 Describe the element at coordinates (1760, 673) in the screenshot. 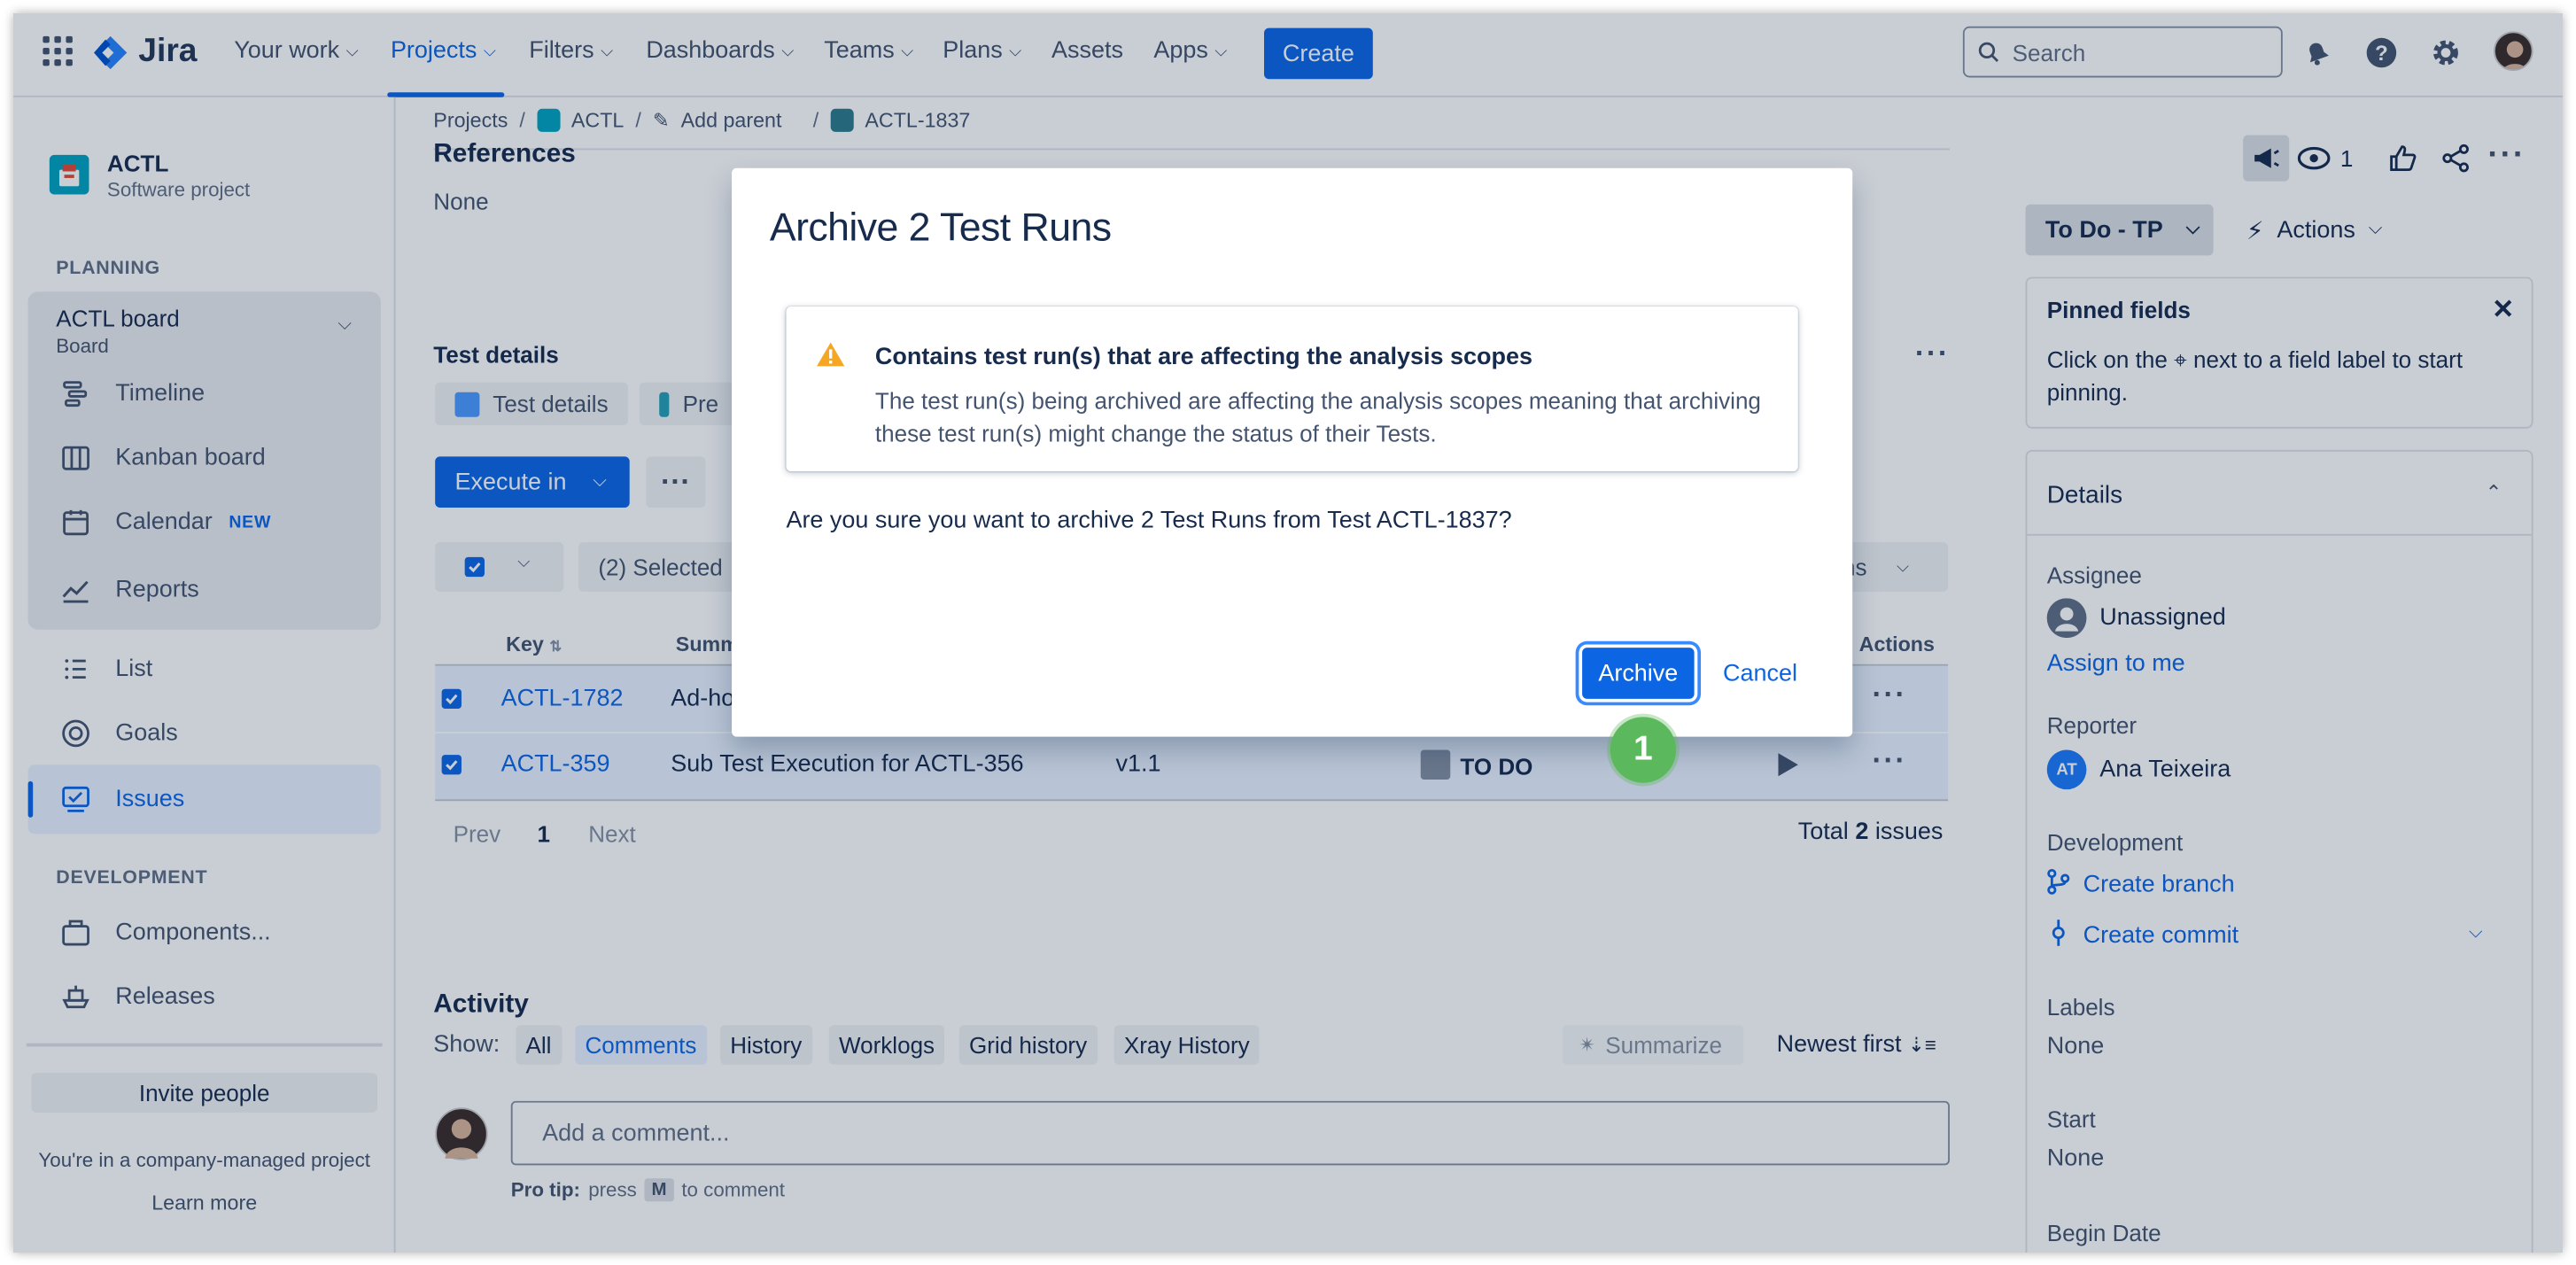

I see `cancel-button: Cancel` at that location.